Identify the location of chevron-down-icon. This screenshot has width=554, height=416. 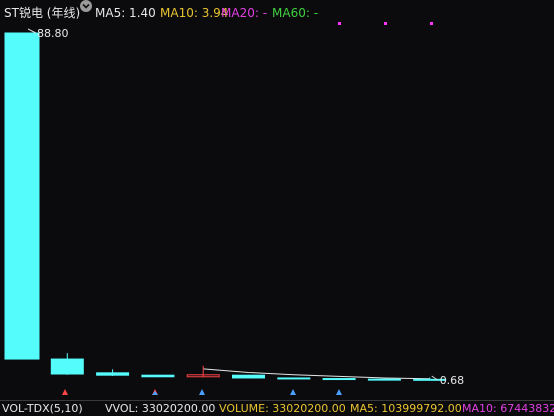
(86, 6).